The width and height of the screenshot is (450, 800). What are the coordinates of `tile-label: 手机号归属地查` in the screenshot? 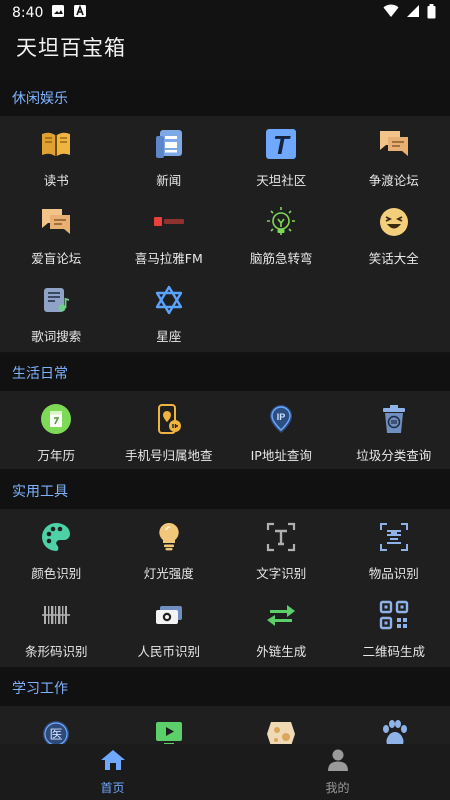 It's located at (168, 455).